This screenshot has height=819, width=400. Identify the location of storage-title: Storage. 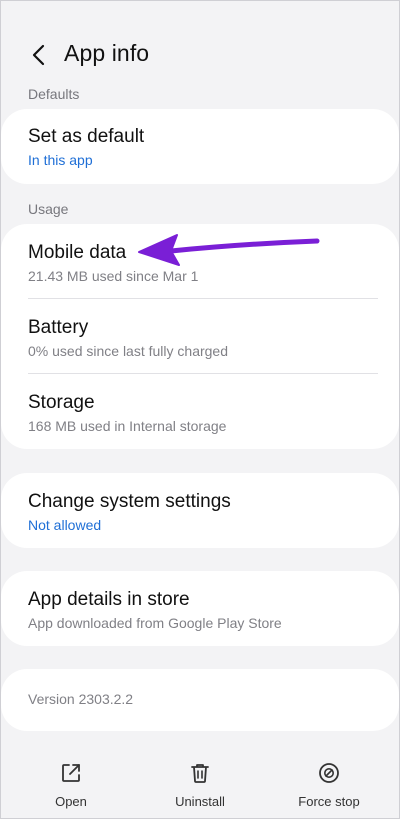
(61, 402).